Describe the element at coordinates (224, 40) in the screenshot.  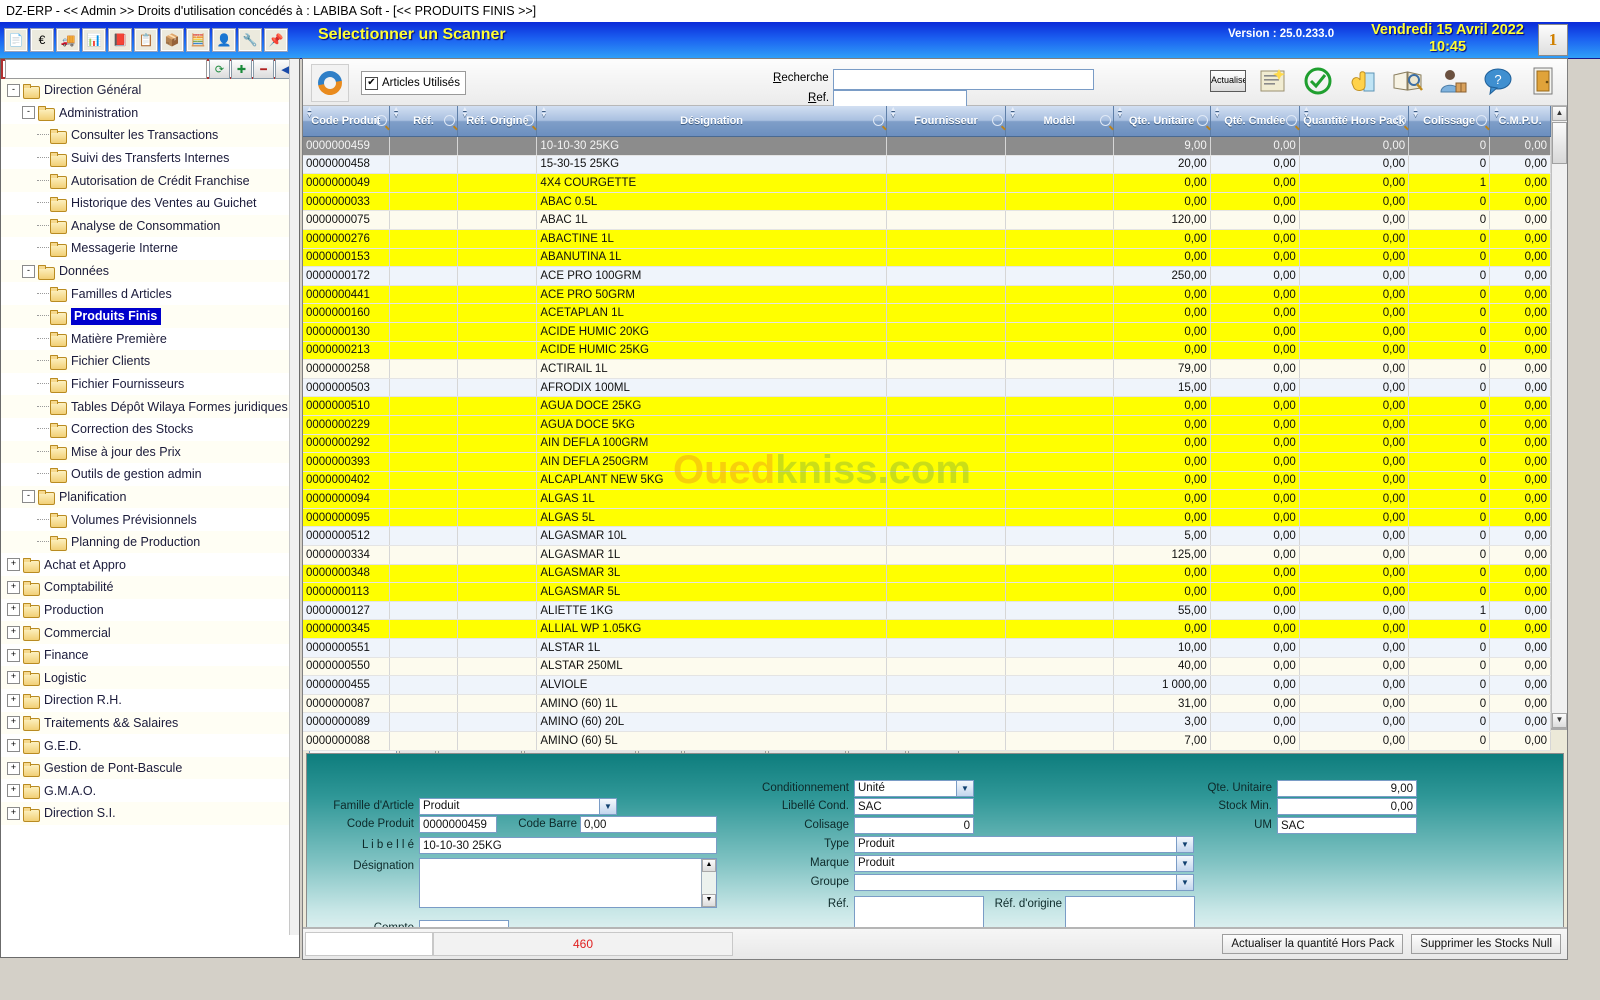
I see `user-portrait-icon: 👤` at that location.